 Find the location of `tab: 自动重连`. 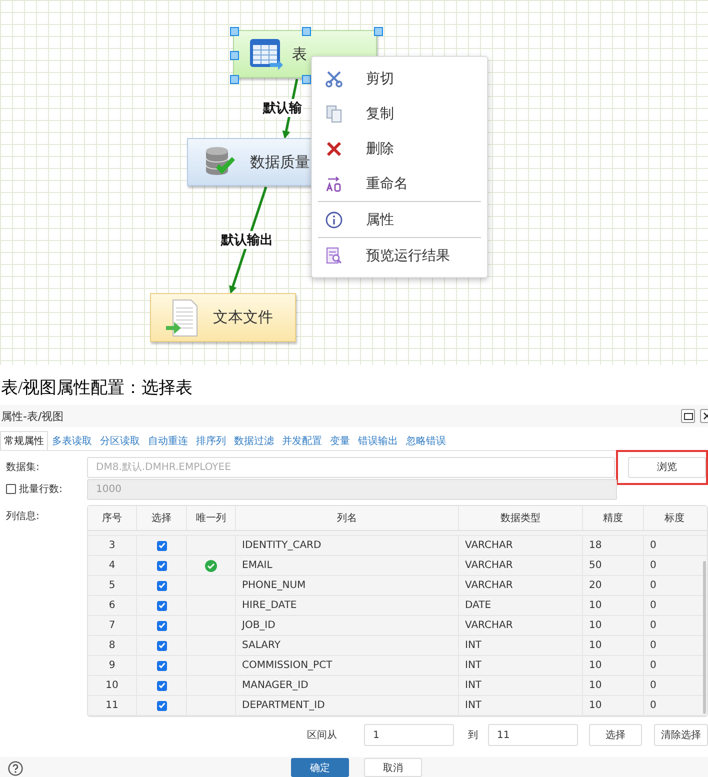

tab: 自动重连 is located at coordinates (168, 440).